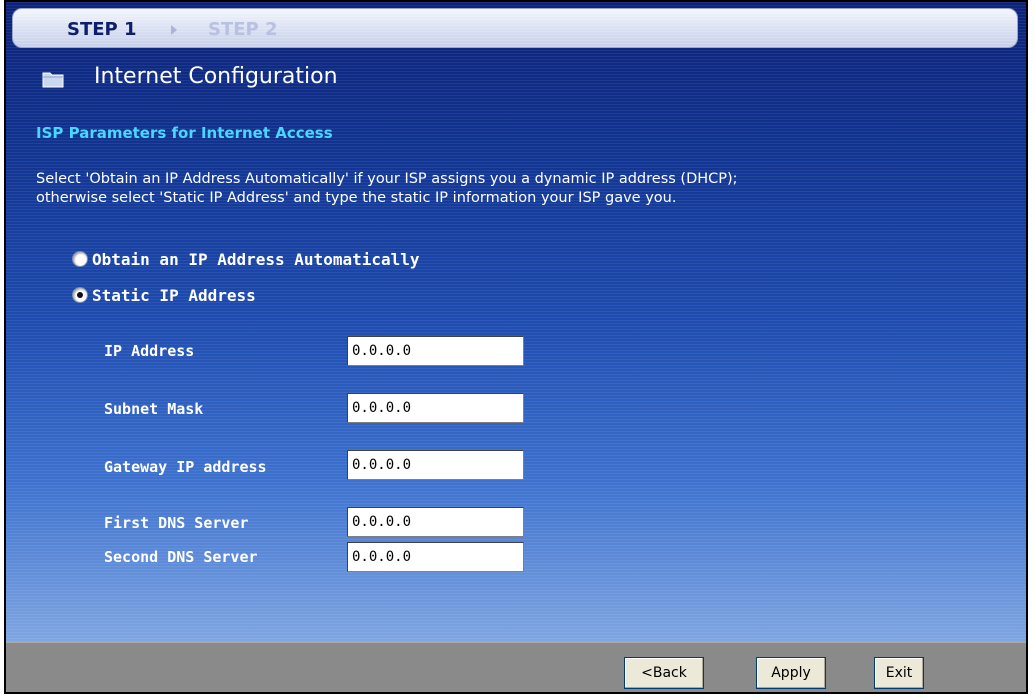 This screenshot has height=698, width=1034. I want to click on step-2-label: STEP 2, so click(243, 29).